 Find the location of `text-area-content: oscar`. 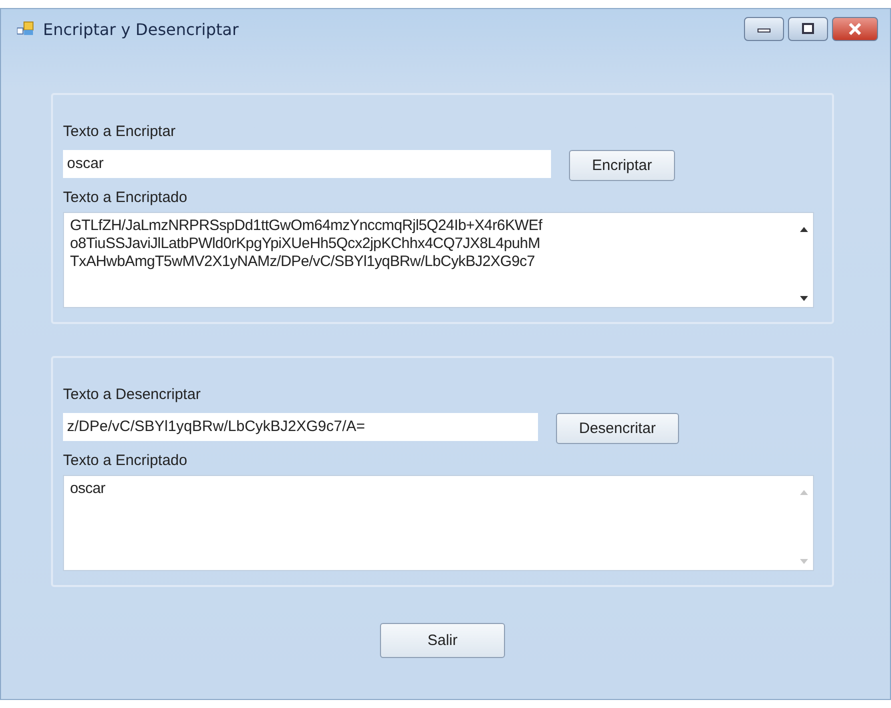

text-area-content: oscar is located at coordinates (87, 489).